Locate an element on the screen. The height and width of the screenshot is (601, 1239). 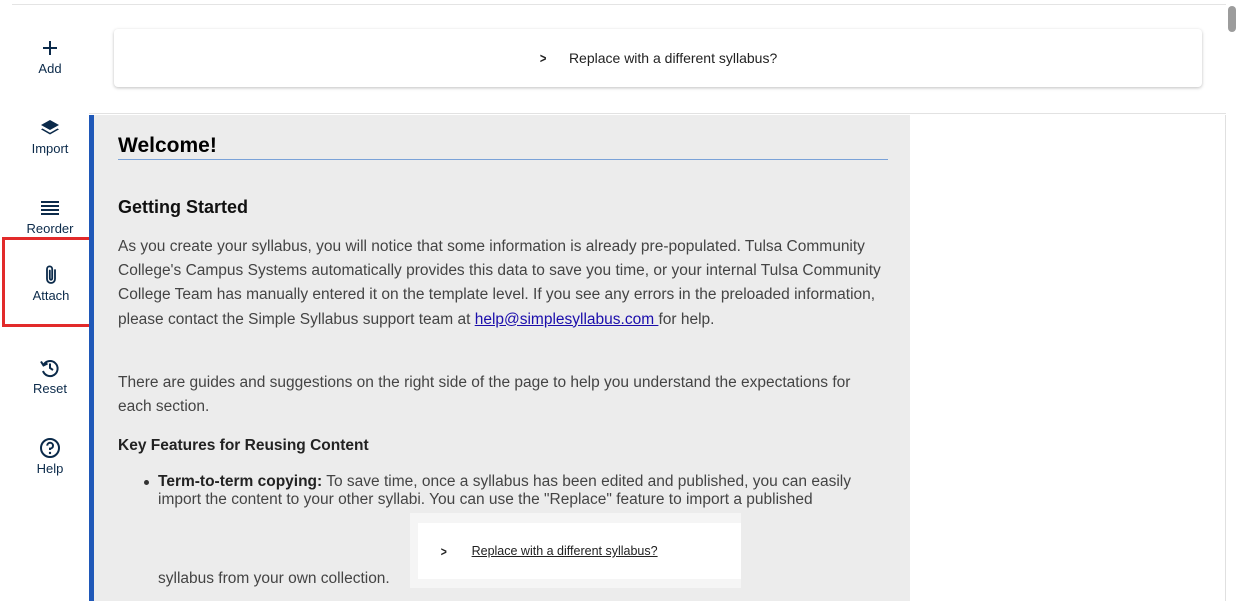
support-email-link: help@simplesyllabus.com is located at coordinates (567, 319).